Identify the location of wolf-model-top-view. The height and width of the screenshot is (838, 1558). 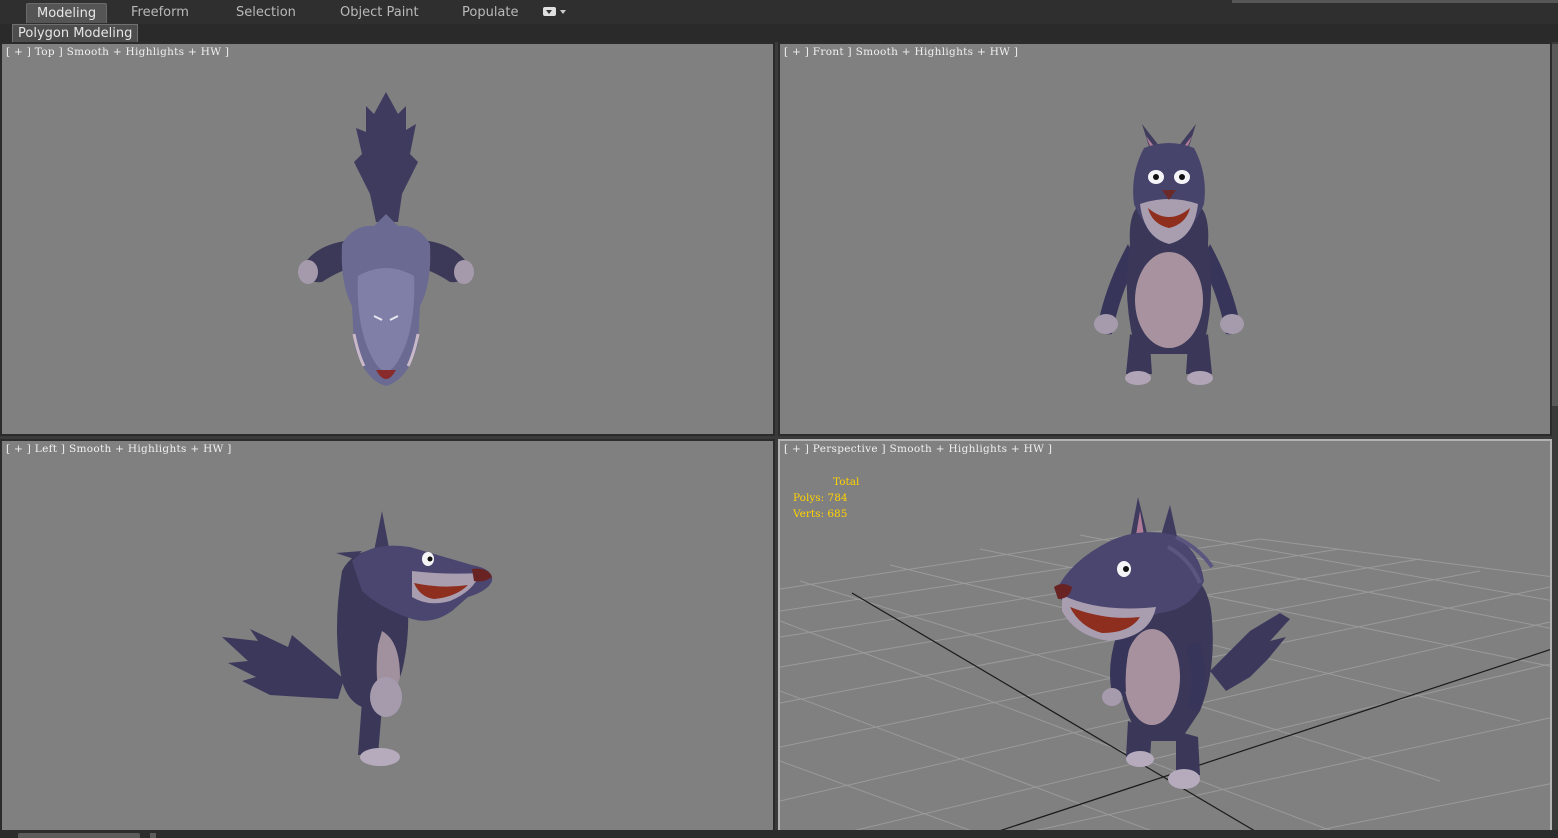
(386, 239).